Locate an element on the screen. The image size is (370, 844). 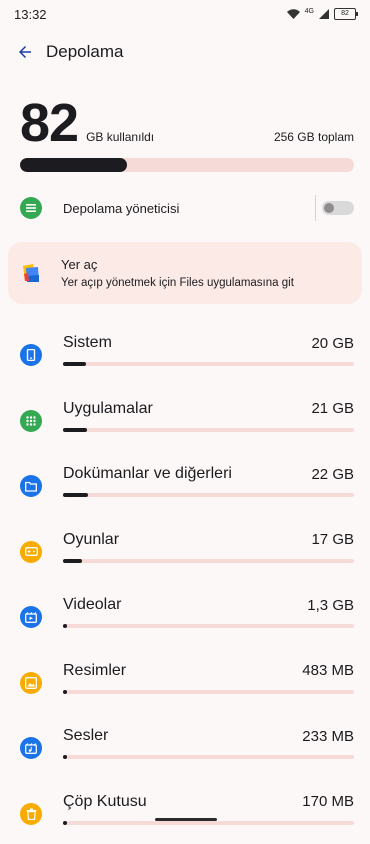
category-name: Resimler is located at coordinates (94, 671).